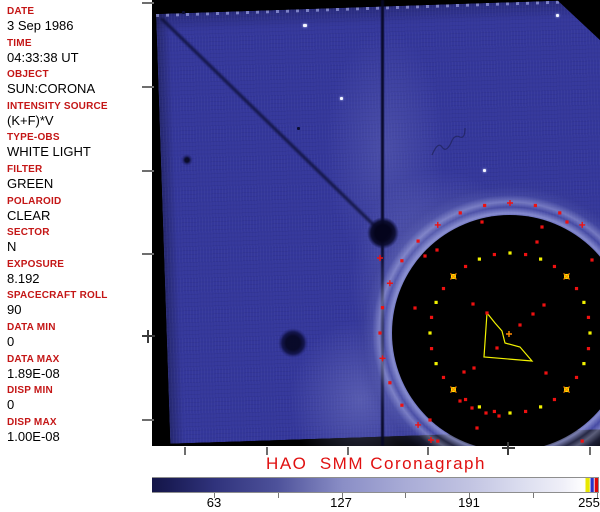 The width and height of the screenshot is (600, 512). What do you see at coordinates (31, 327) in the screenshot?
I see `metadata-label: DATA MIN` at bounding box center [31, 327].